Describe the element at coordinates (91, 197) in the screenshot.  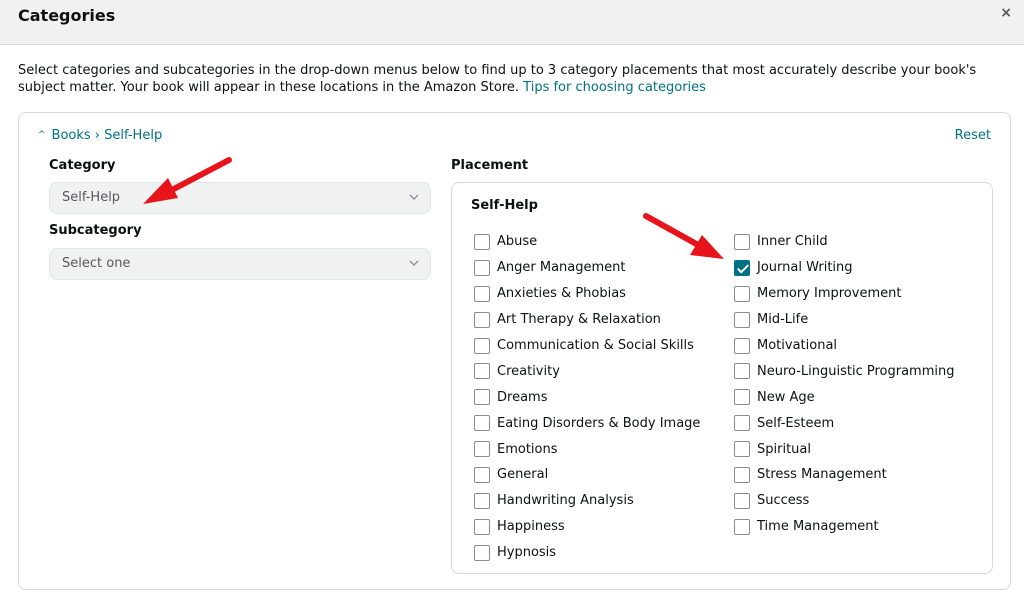
I see `category-select-value: Self-Help` at that location.